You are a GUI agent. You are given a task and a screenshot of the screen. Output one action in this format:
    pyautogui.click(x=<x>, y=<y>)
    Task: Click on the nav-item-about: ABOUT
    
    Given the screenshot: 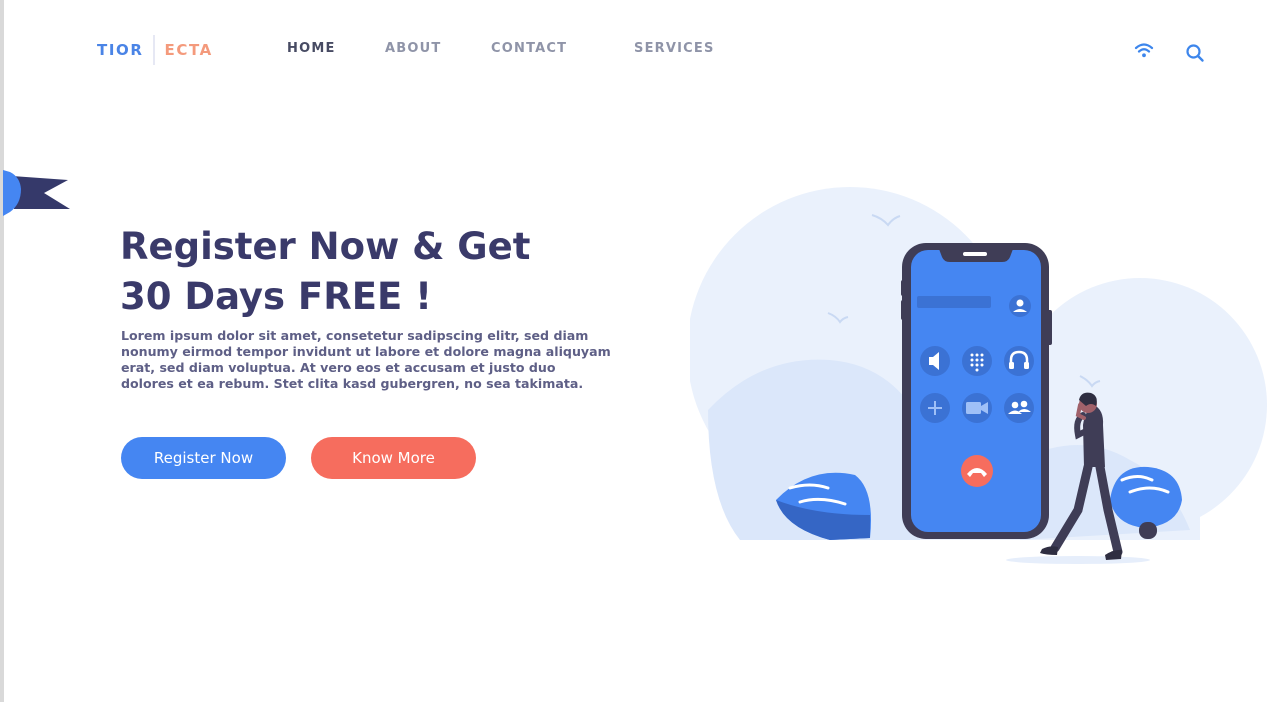 What is the action you would take?
    pyautogui.click(x=413, y=48)
    